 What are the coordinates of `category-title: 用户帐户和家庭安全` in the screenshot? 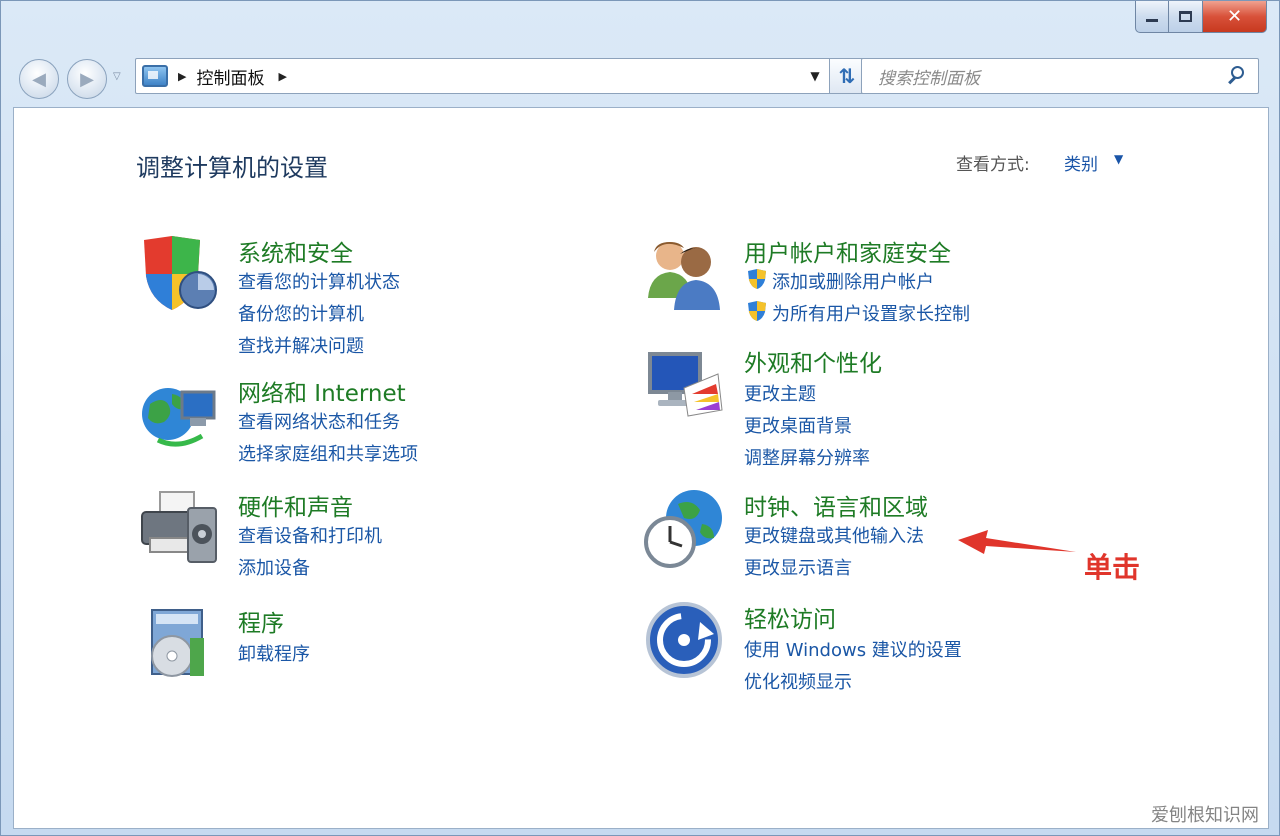 It's located at (847, 251).